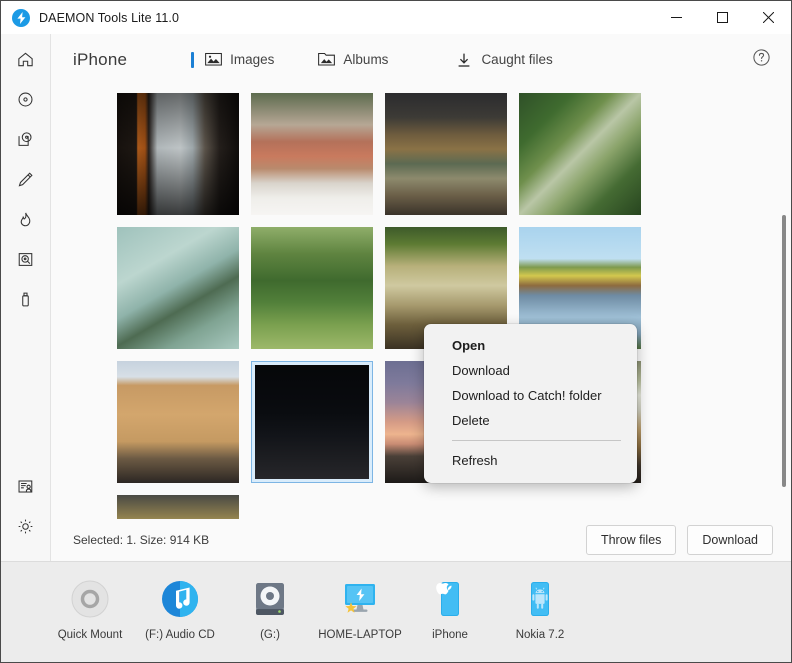 Image resolution: width=792 pixels, height=663 pixels. I want to click on sidebar-item-edit, so click(26, 182).